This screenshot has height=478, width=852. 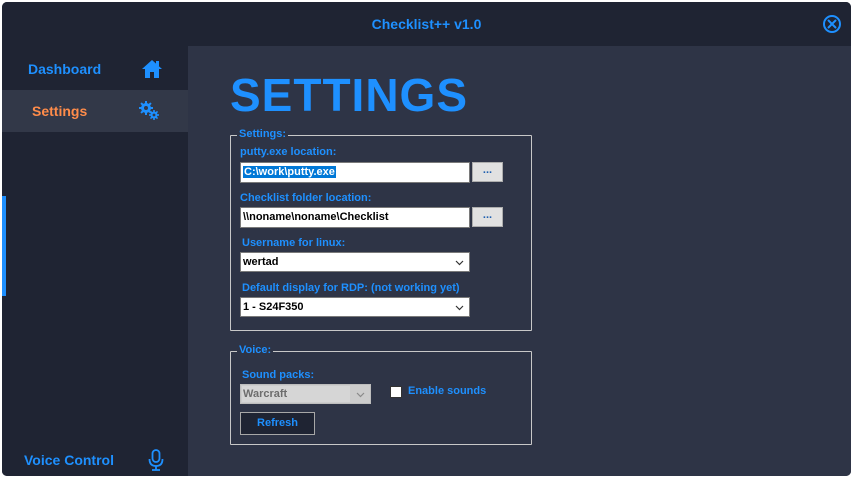 I want to click on sidebar-item-dashboard: Dashboard, so click(x=95, y=69).